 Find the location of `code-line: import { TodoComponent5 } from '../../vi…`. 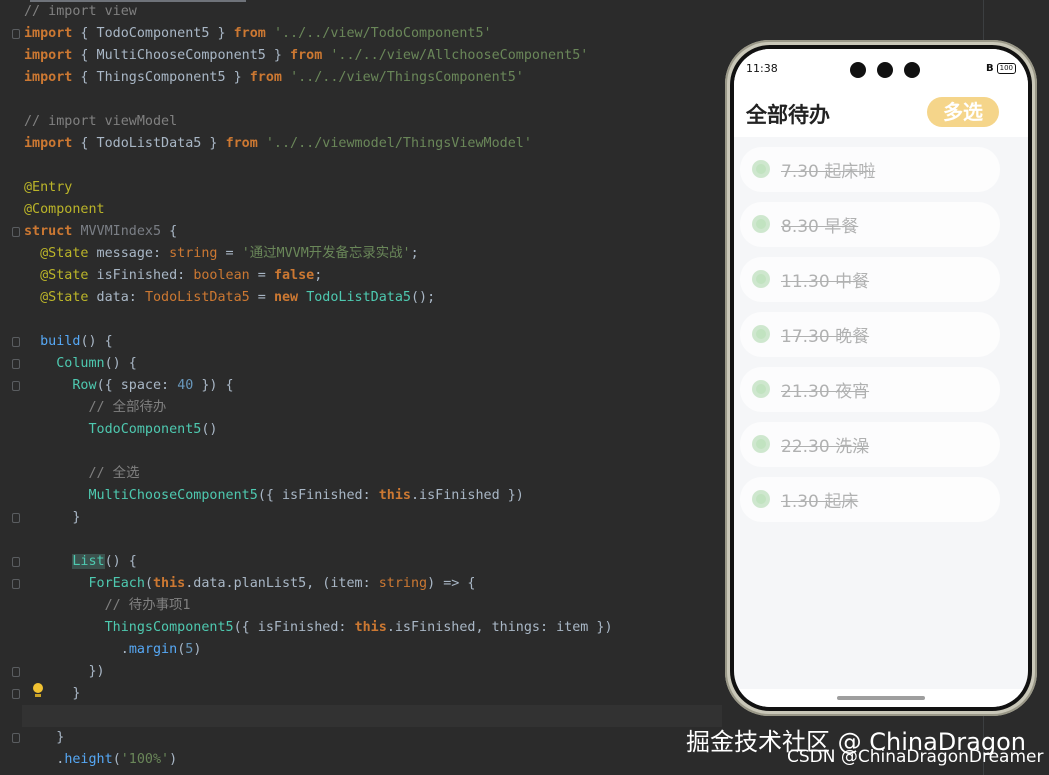

code-line: import { TodoComponent5 } from '../../vi… is located at coordinates (318, 34).